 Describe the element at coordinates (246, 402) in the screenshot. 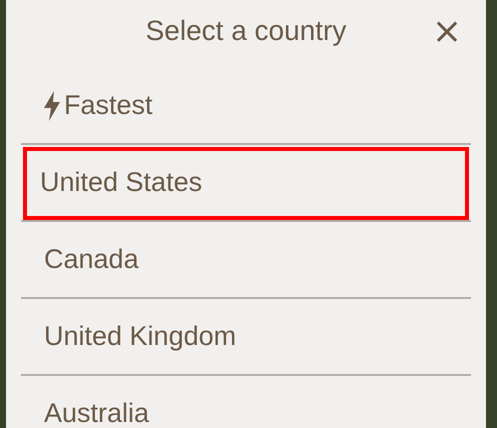

I see `country-item: Australia` at that location.